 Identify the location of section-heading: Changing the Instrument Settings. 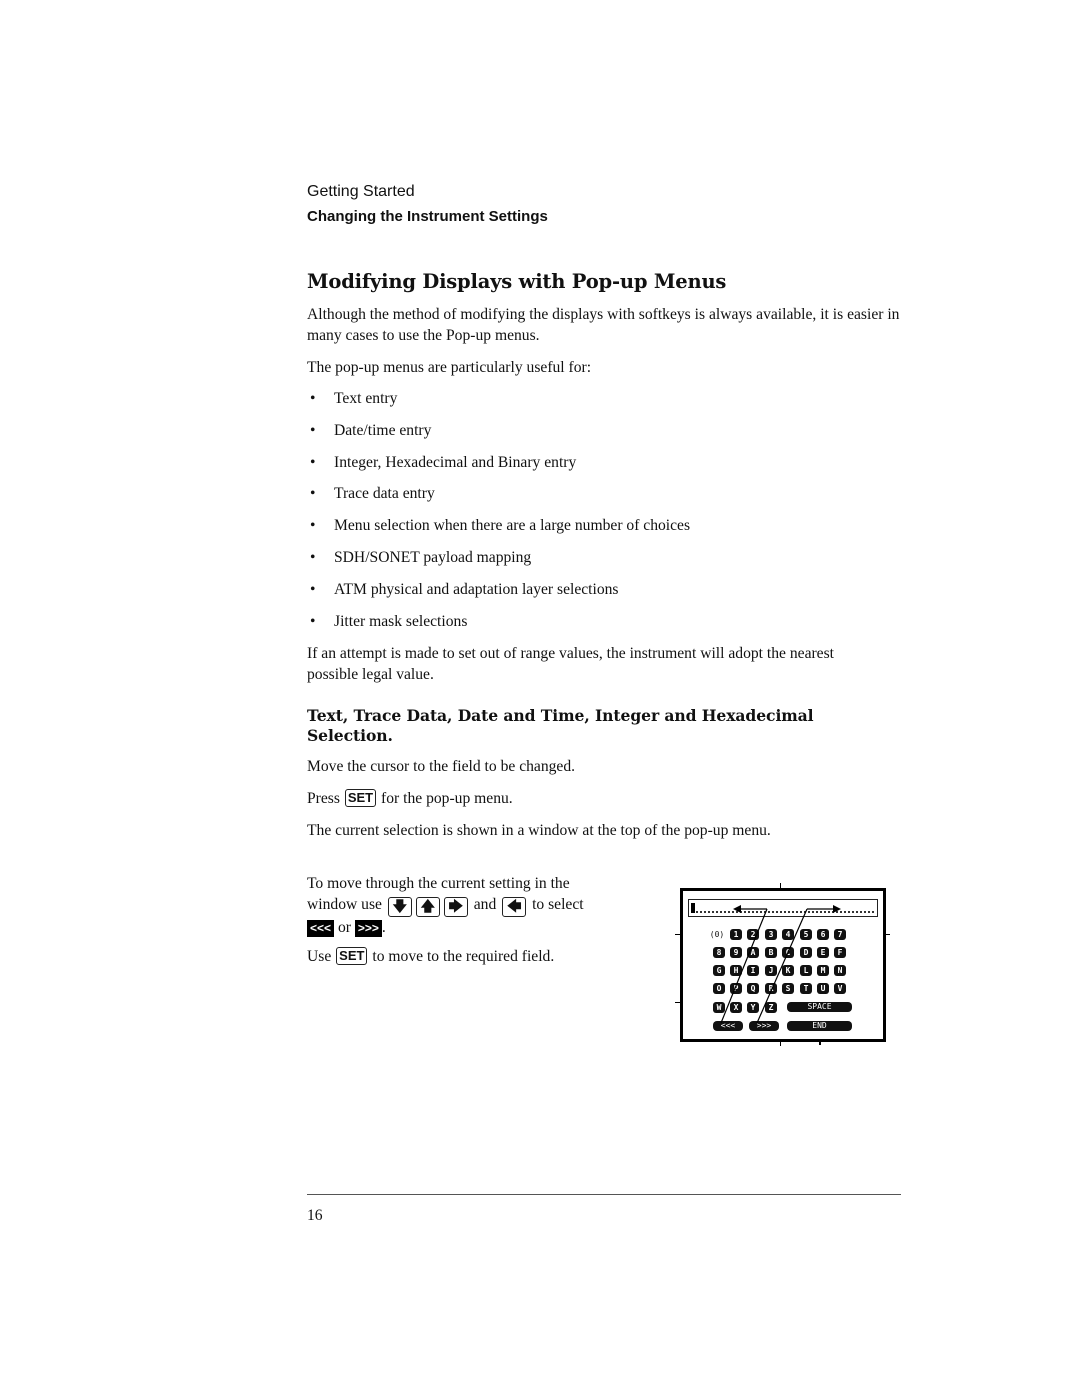
(427, 216).